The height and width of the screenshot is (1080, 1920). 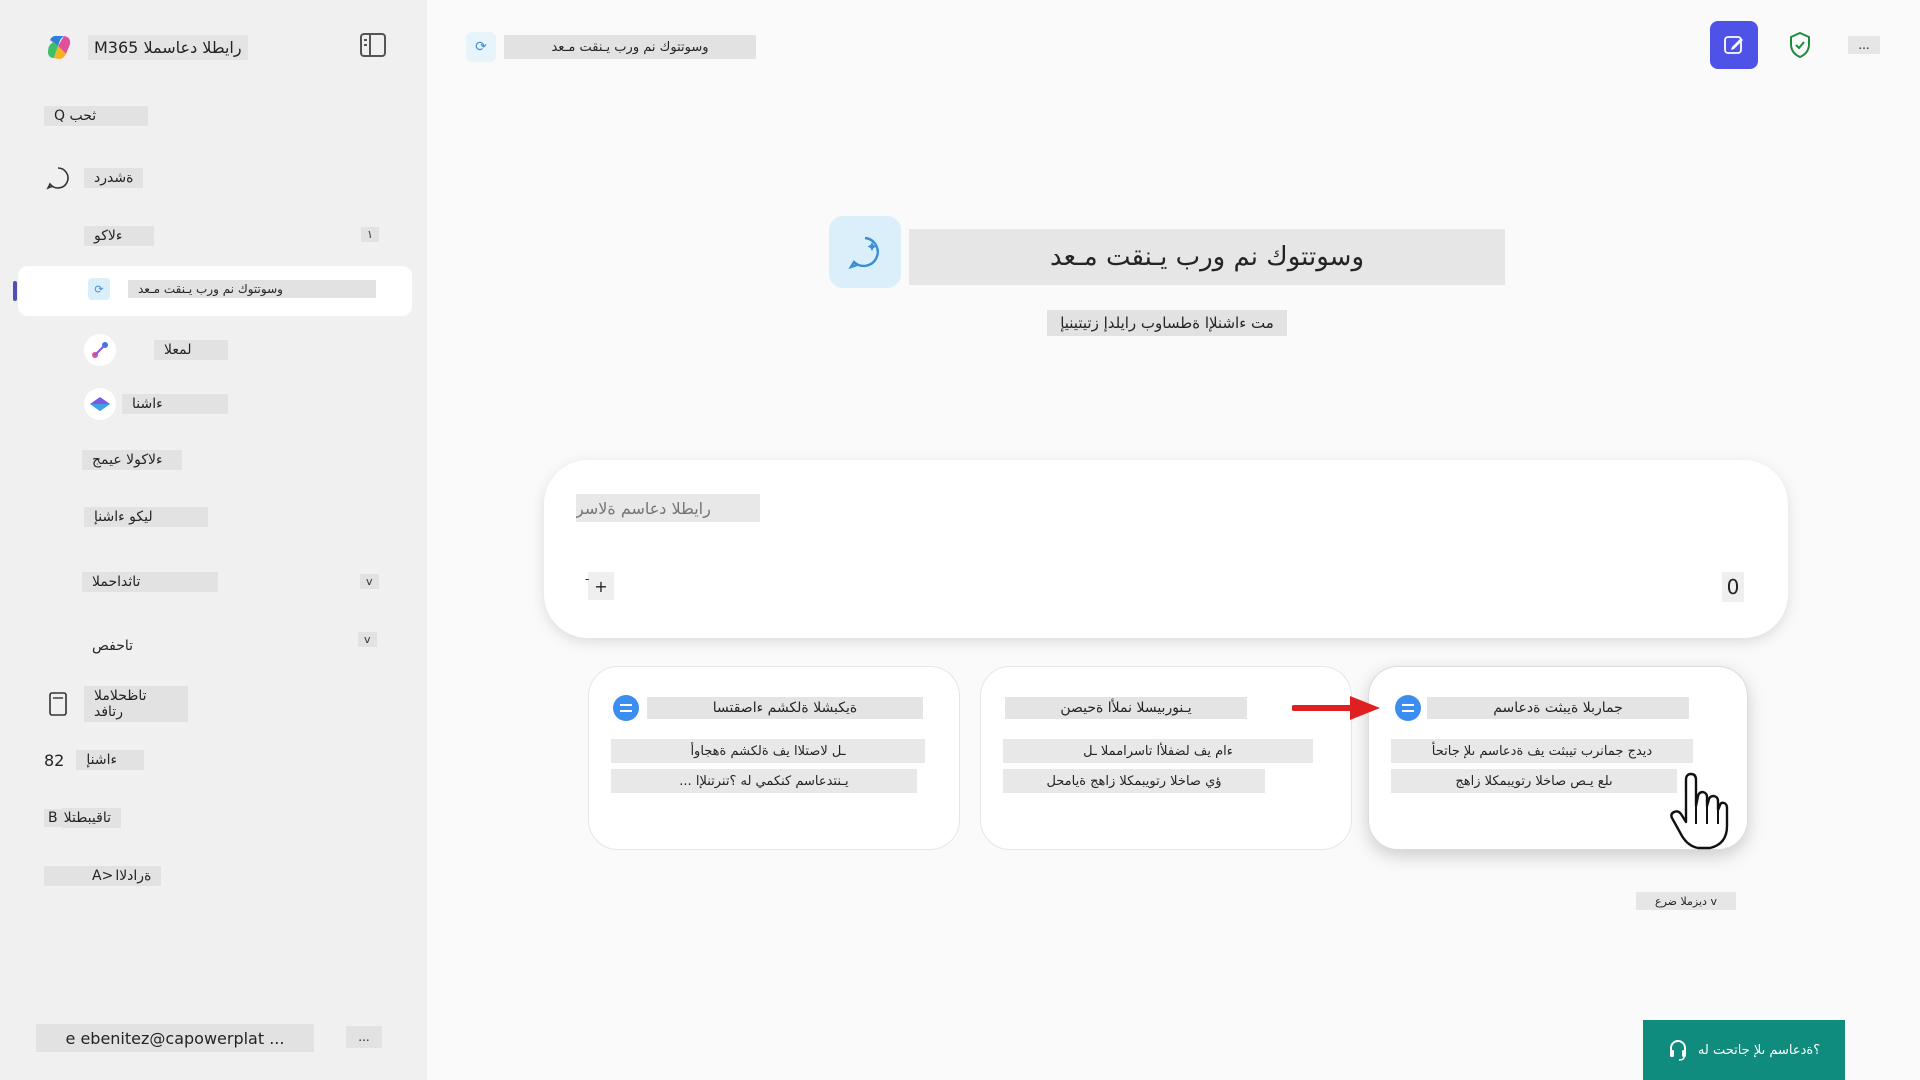 What do you see at coordinates (865, 252) in the screenshot?
I see `agent-chat-icon` at bounding box center [865, 252].